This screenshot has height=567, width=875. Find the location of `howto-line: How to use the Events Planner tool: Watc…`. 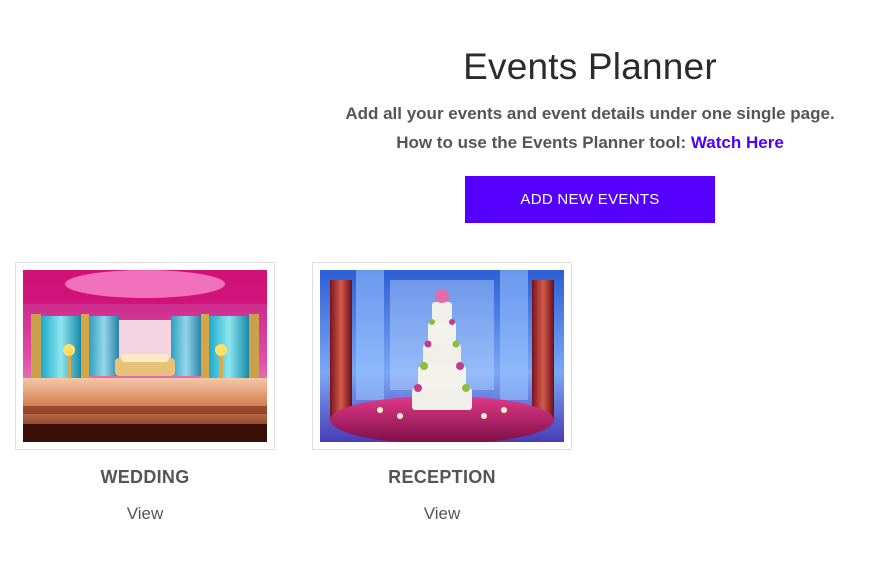

howto-line: How to use the Events Planner tool: Watc… is located at coordinates (590, 143).